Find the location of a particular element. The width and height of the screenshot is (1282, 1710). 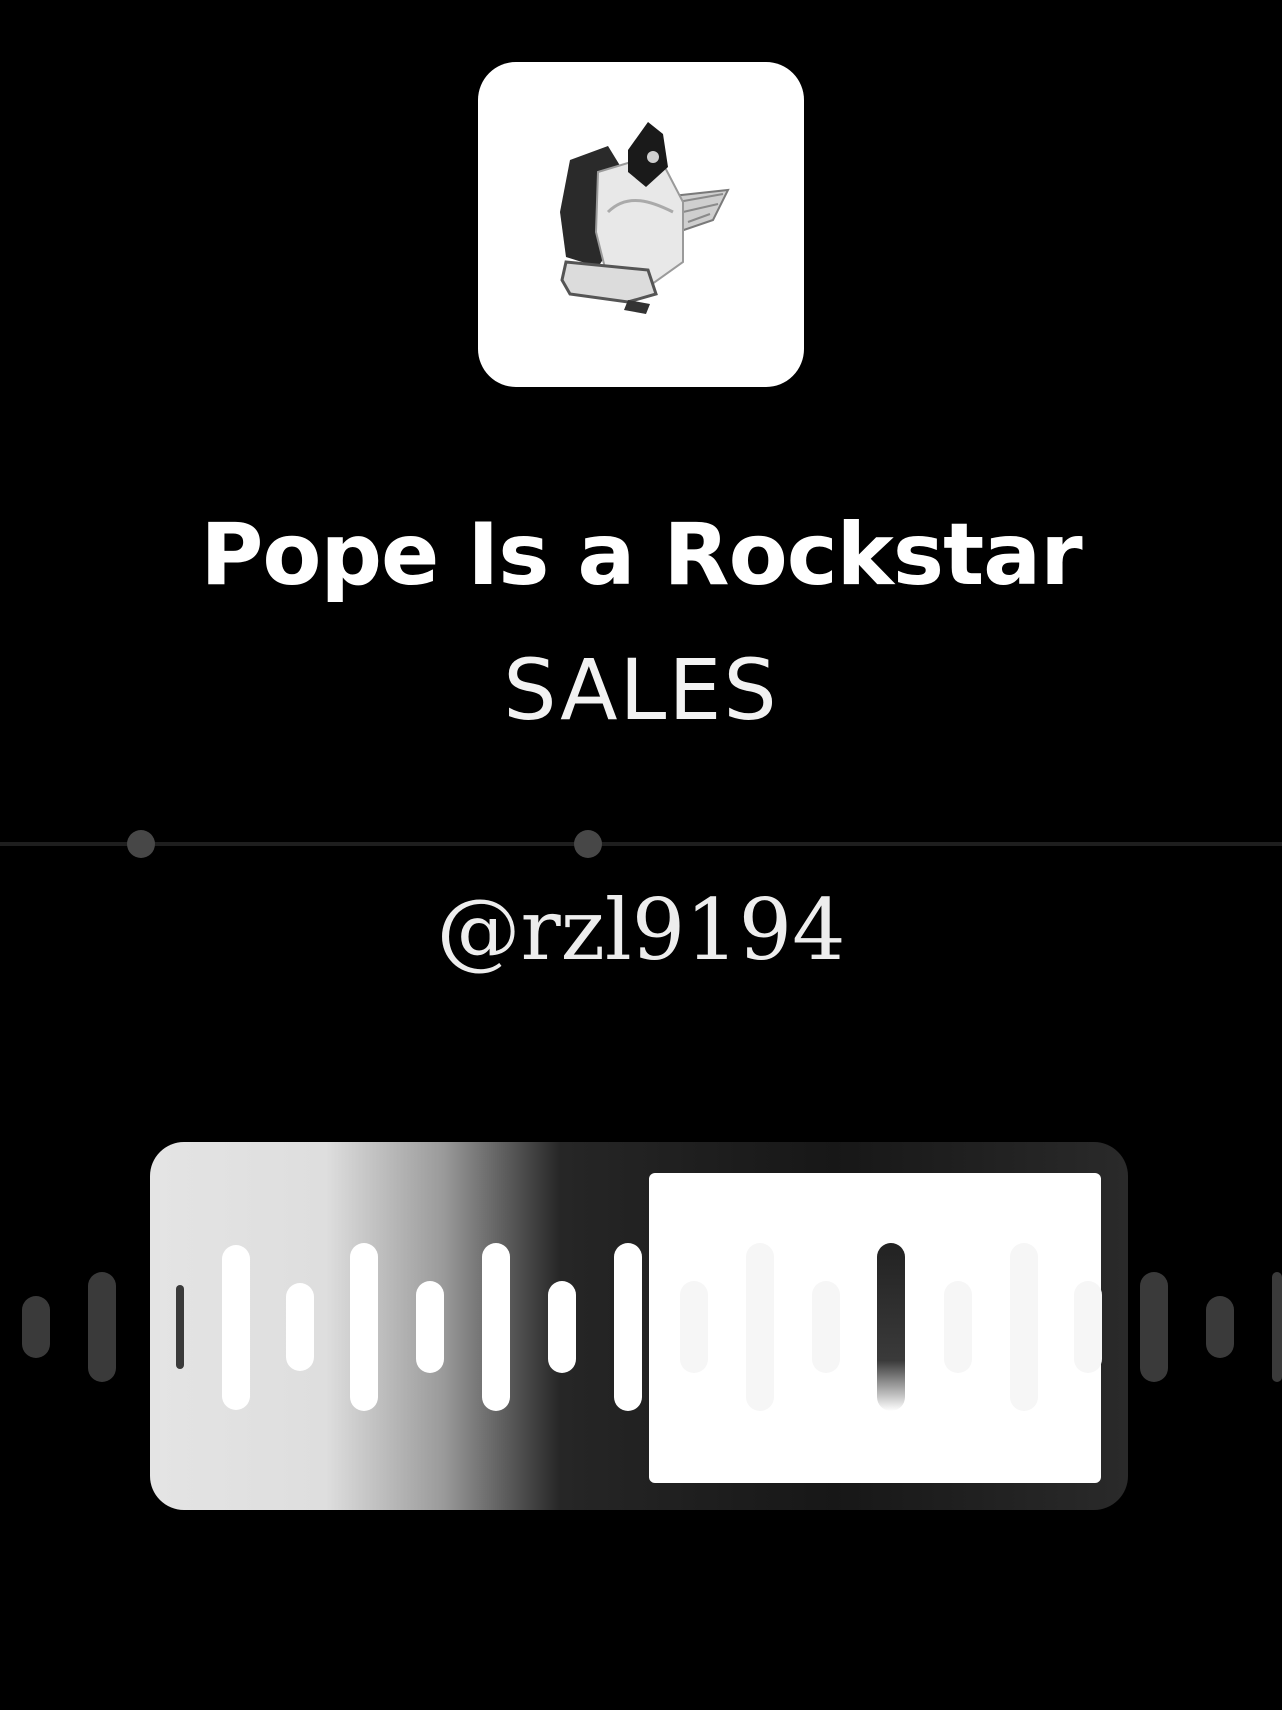

progress-track is located at coordinates (641, 844).